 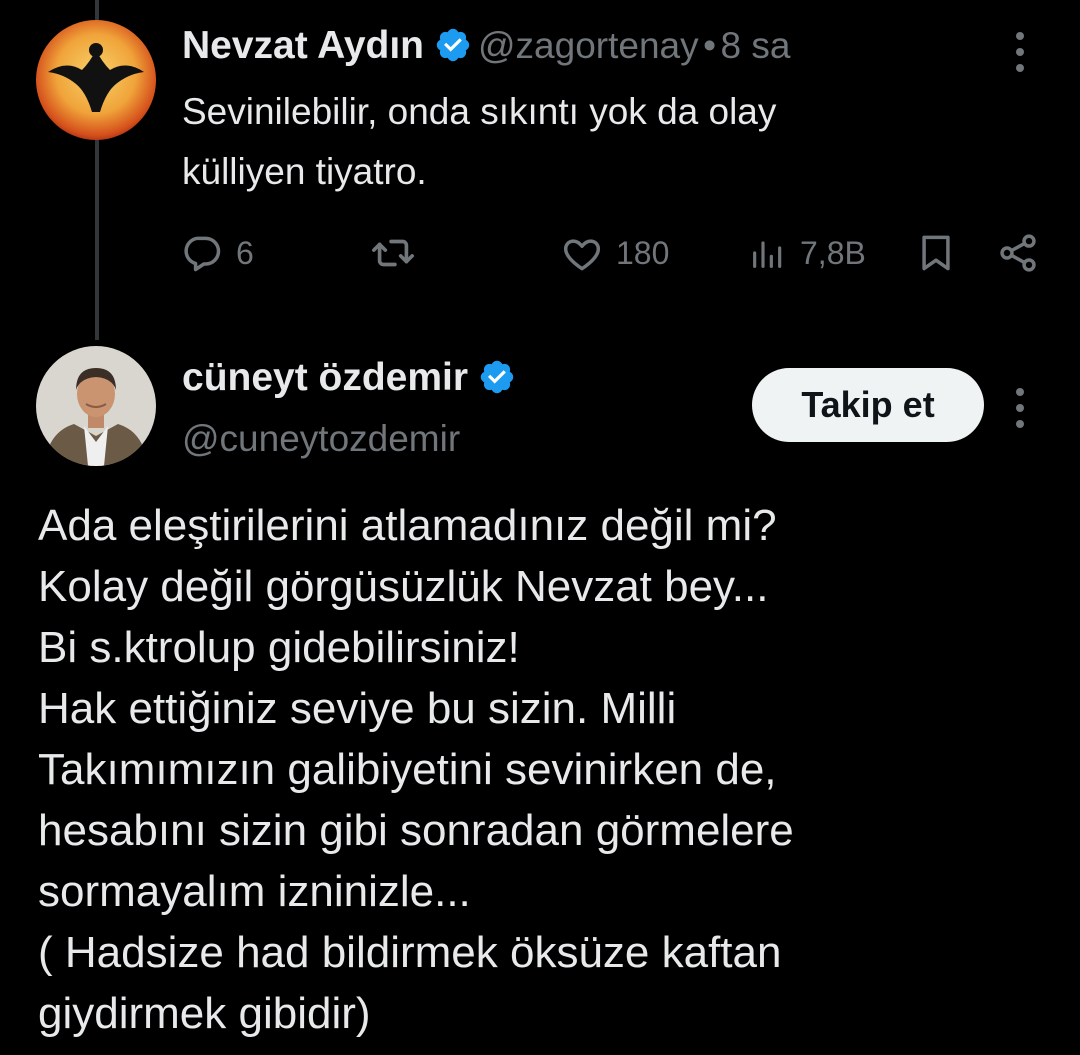 I want to click on reply-button: 6, so click(x=217, y=253).